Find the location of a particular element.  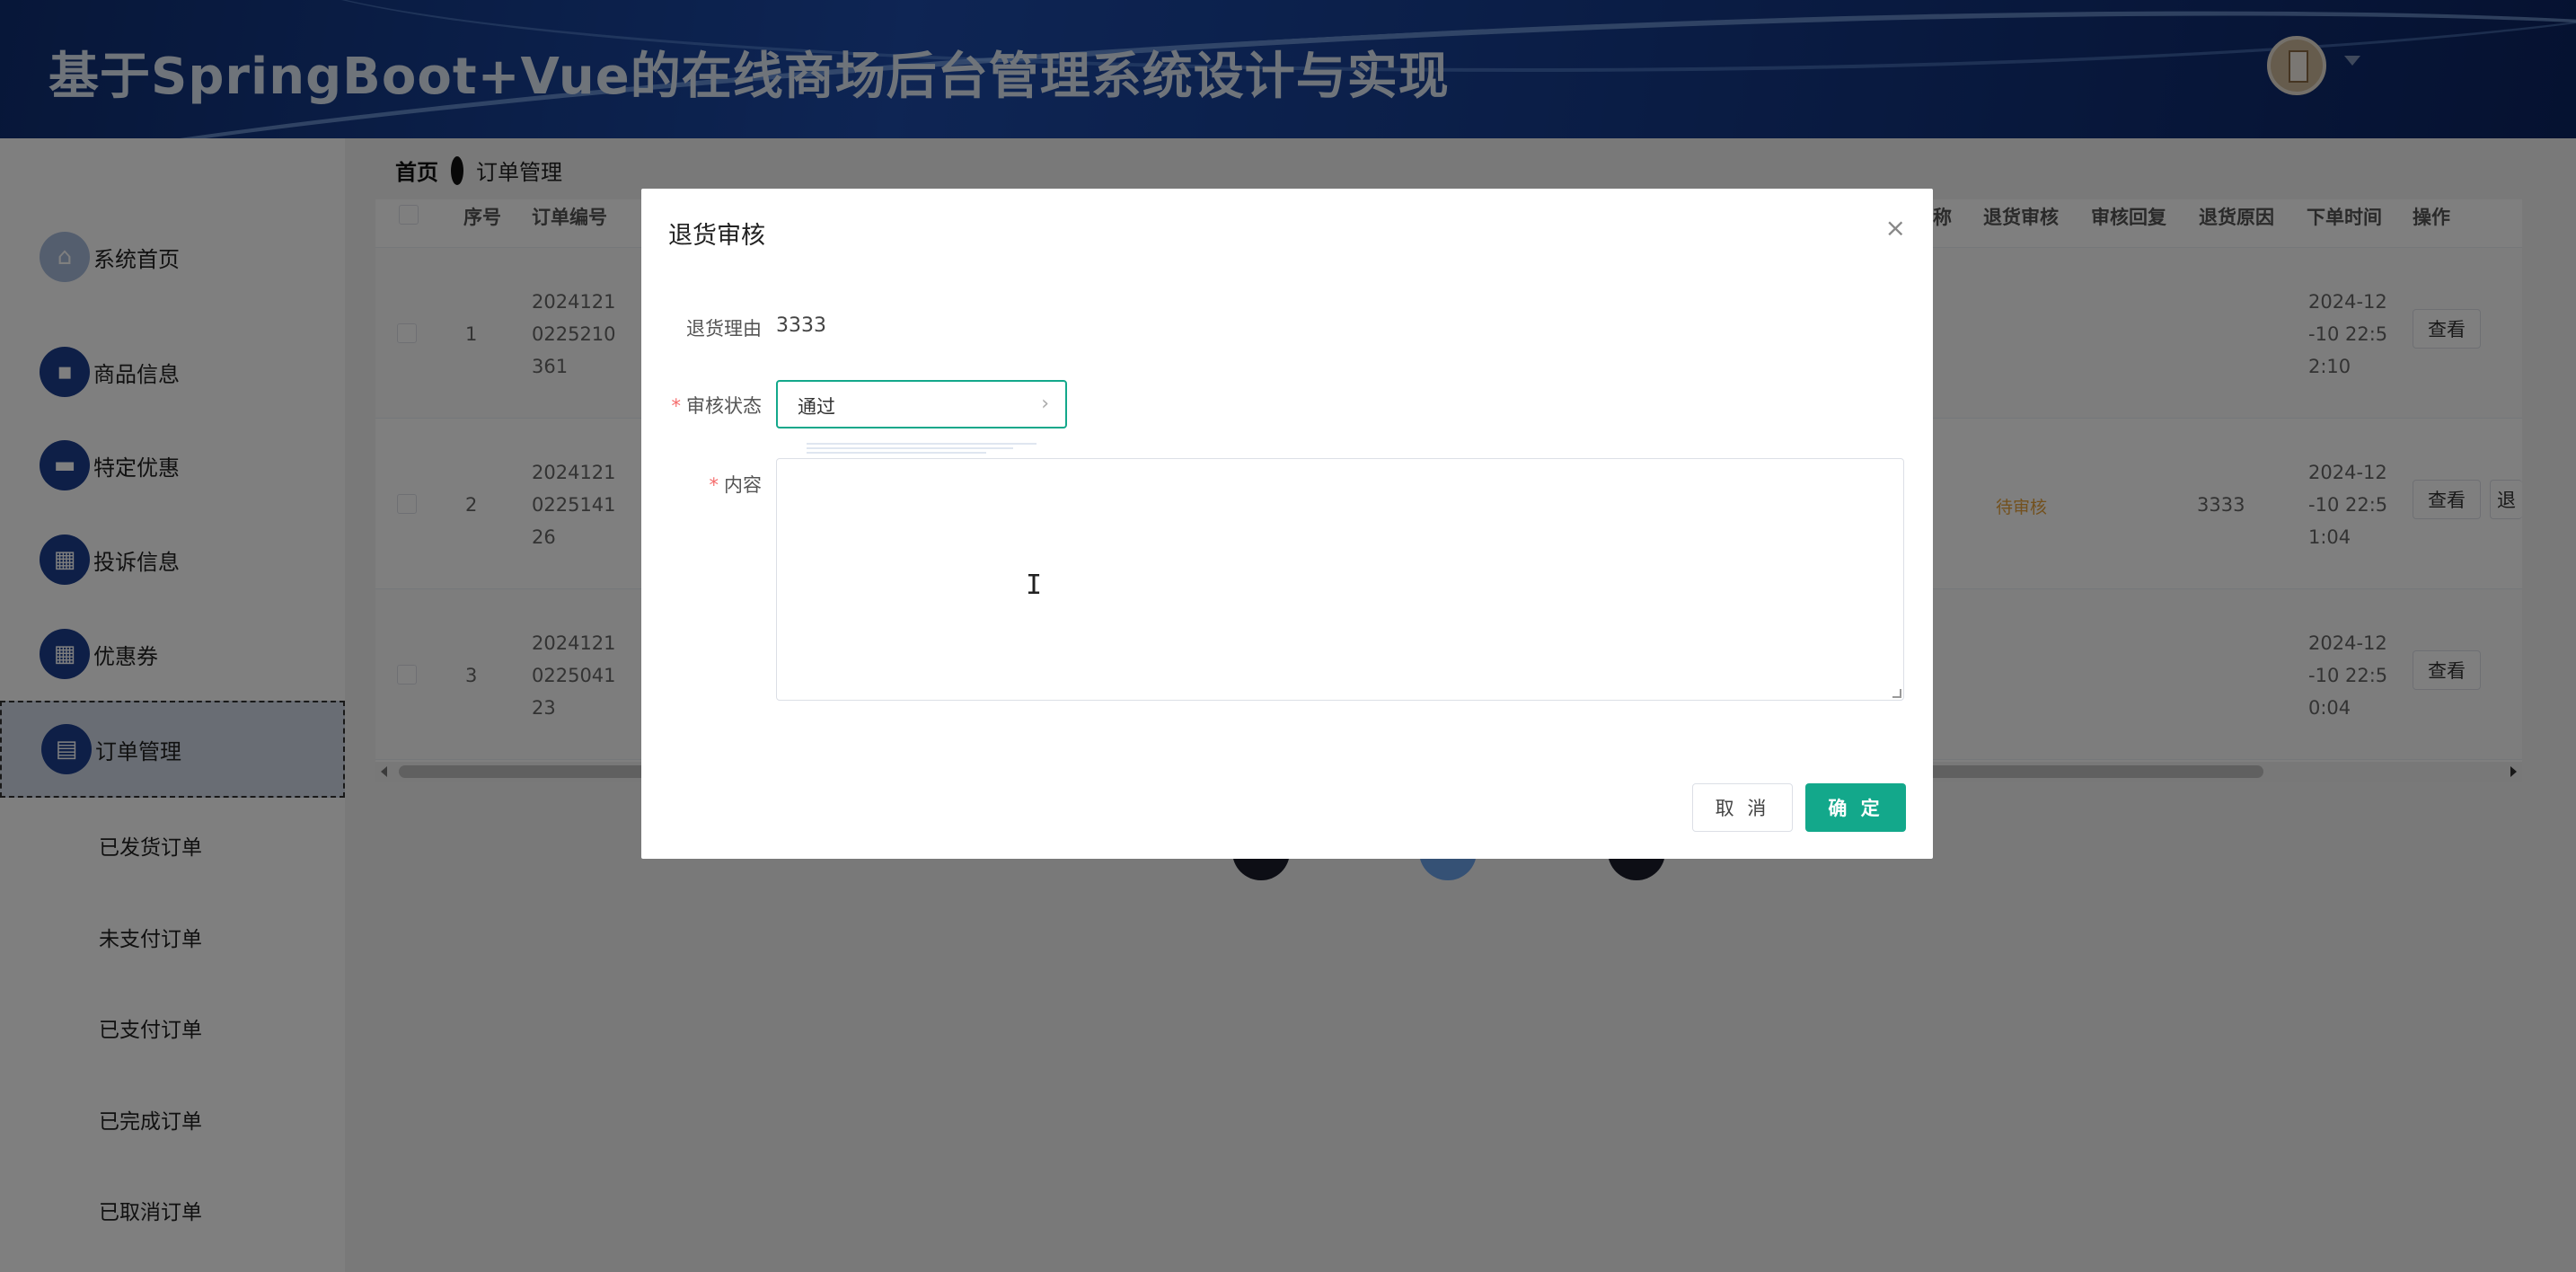

content-label: * 内容 is located at coordinates (672, 484).